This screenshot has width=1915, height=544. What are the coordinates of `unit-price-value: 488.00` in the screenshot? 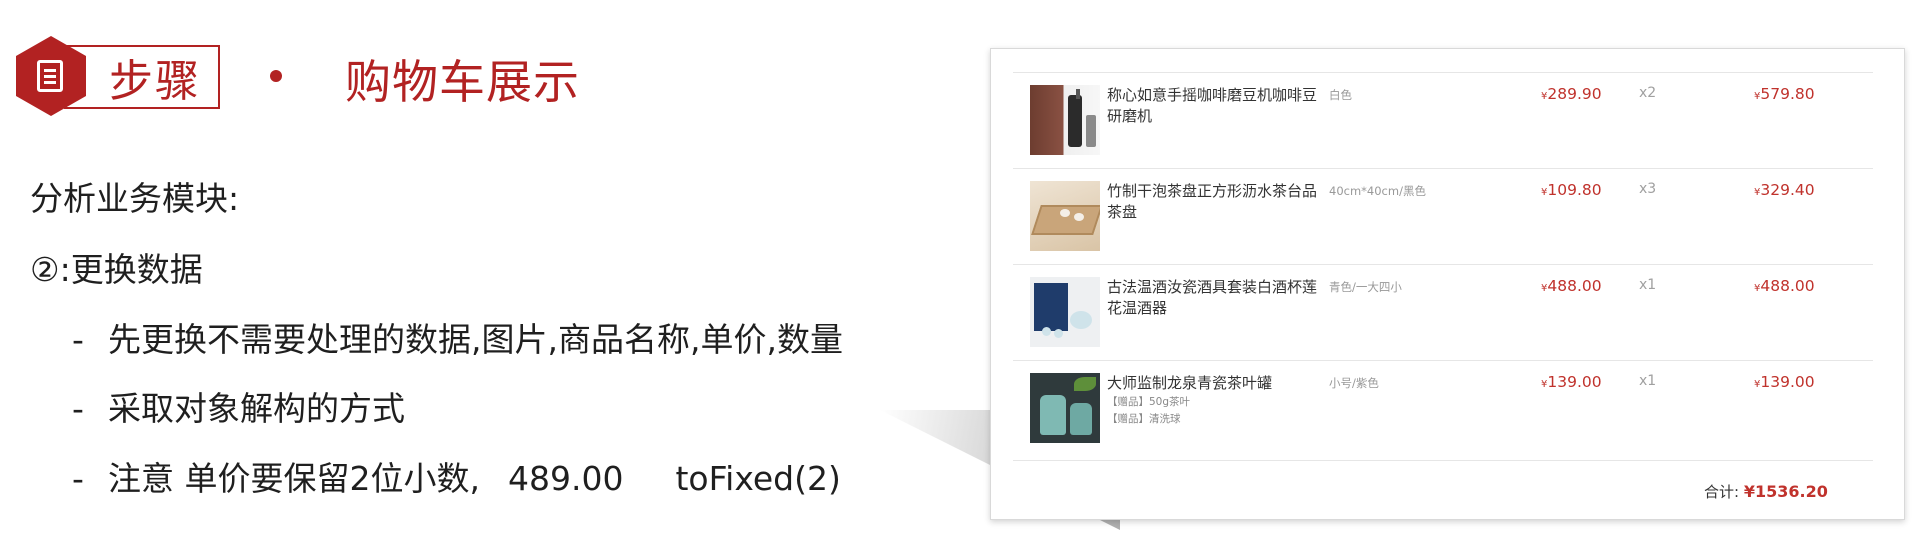 It's located at (1574, 286).